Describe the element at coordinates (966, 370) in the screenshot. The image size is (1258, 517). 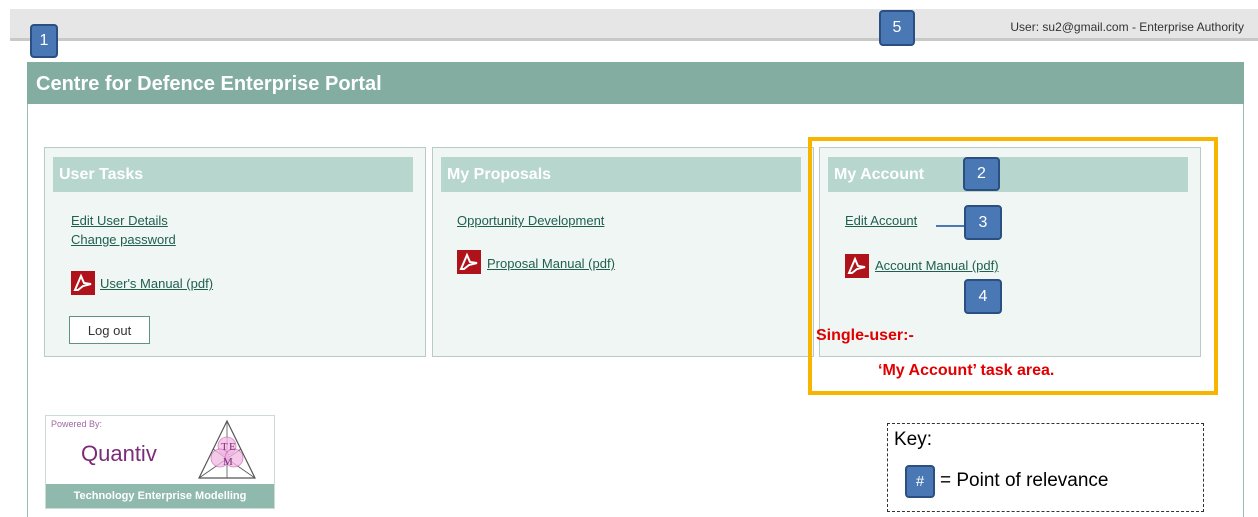
I see `annotation-line-2: ‘My Account’ task area.` at that location.